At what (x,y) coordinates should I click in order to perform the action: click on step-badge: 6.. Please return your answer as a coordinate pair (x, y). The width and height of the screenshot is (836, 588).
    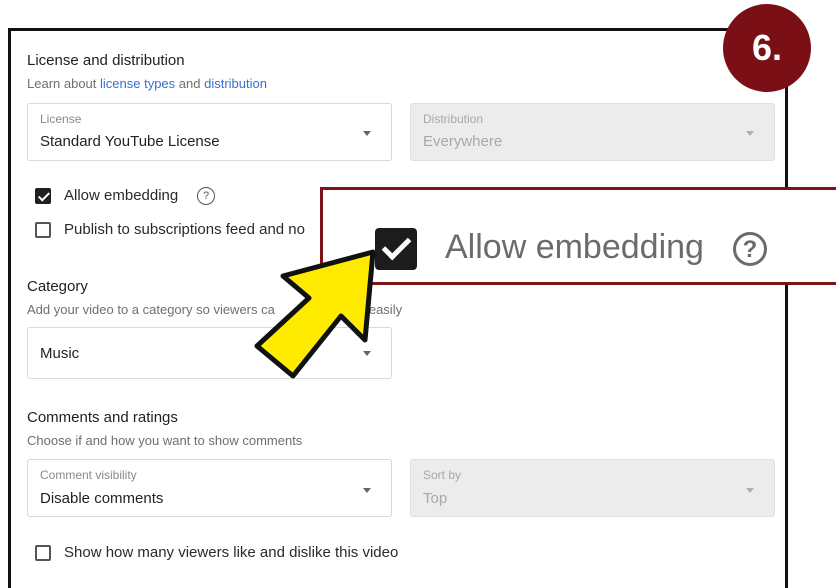
    Looking at the image, I should click on (767, 48).